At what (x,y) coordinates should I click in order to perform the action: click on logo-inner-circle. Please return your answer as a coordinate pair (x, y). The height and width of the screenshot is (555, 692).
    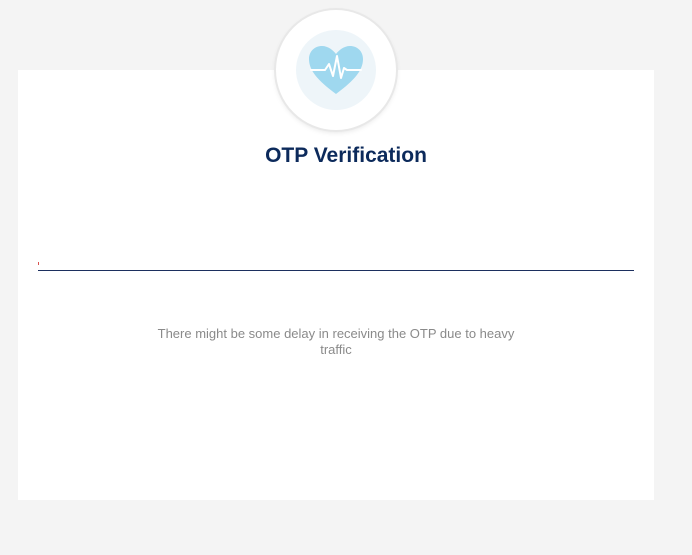
    Looking at the image, I should click on (336, 70).